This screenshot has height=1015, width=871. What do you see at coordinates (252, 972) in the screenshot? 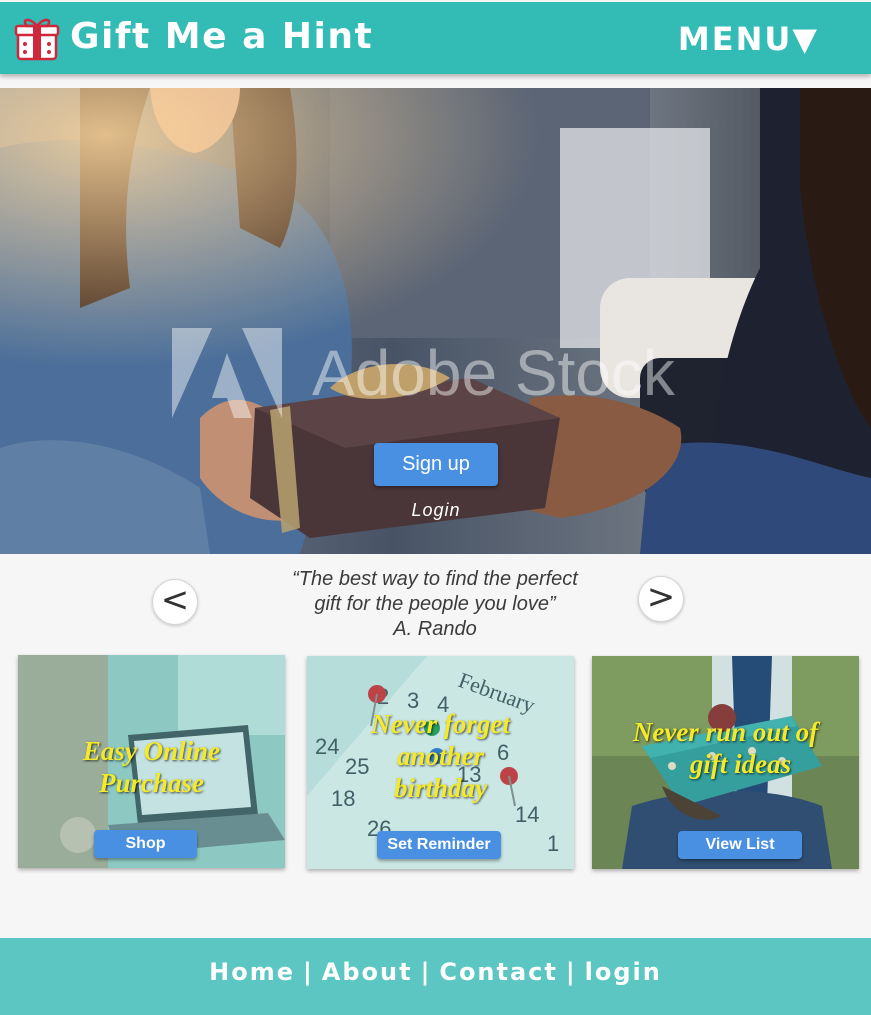
I see `footer-link-home: Home` at bounding box center [252, 972].